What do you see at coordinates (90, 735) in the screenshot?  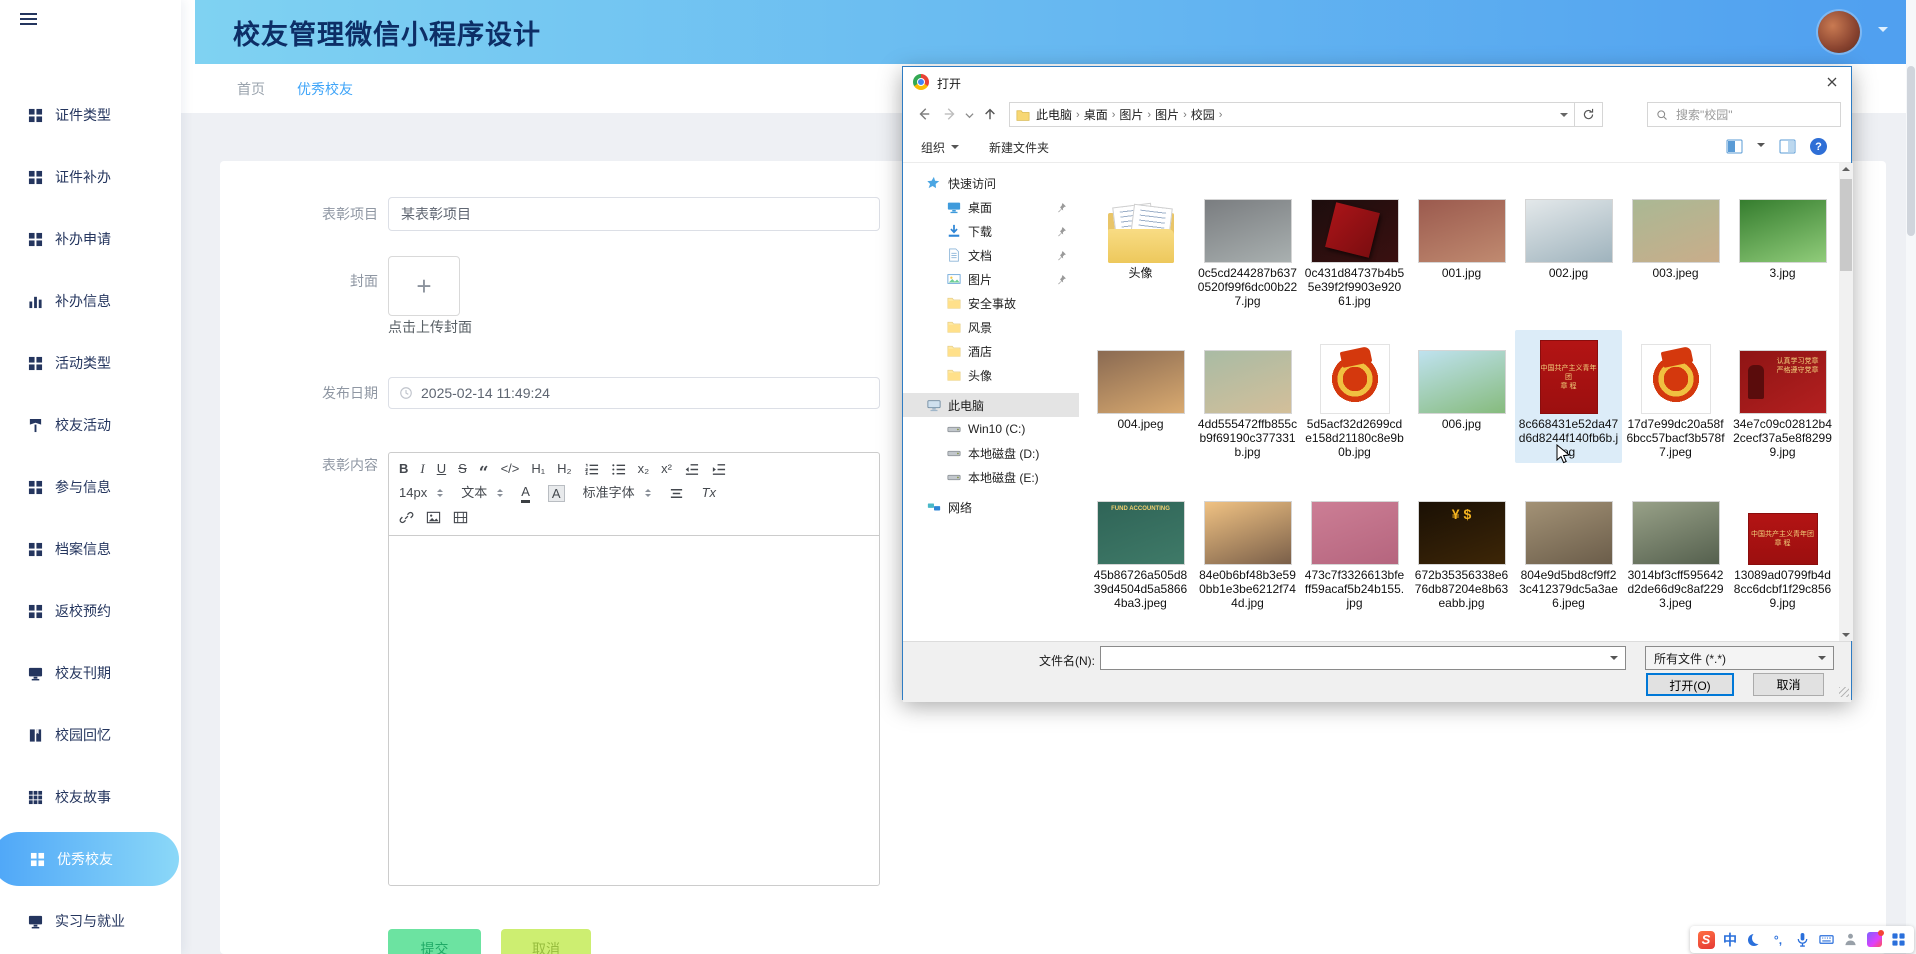 I see `sidebar-item-校园回忆: 校园回忆` at bounding box center [90, 735].